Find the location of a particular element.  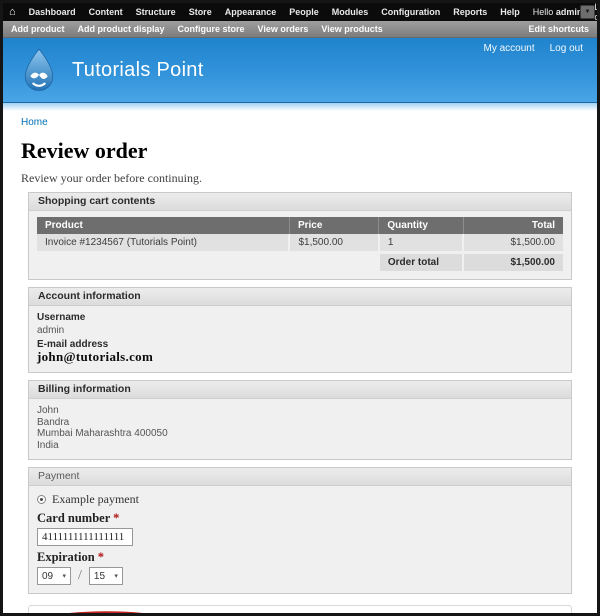

order-total-row: Order total $1,500.00 is located at coordinates (300, 261).